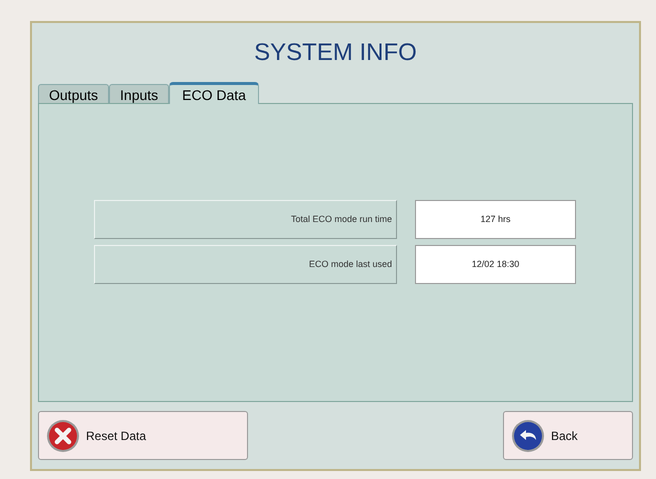 The width and height of the screenshot is (656, 479). Describe the element at coordinates (139, 93) in the screenshot. I see `tab: Inputs` at that location.